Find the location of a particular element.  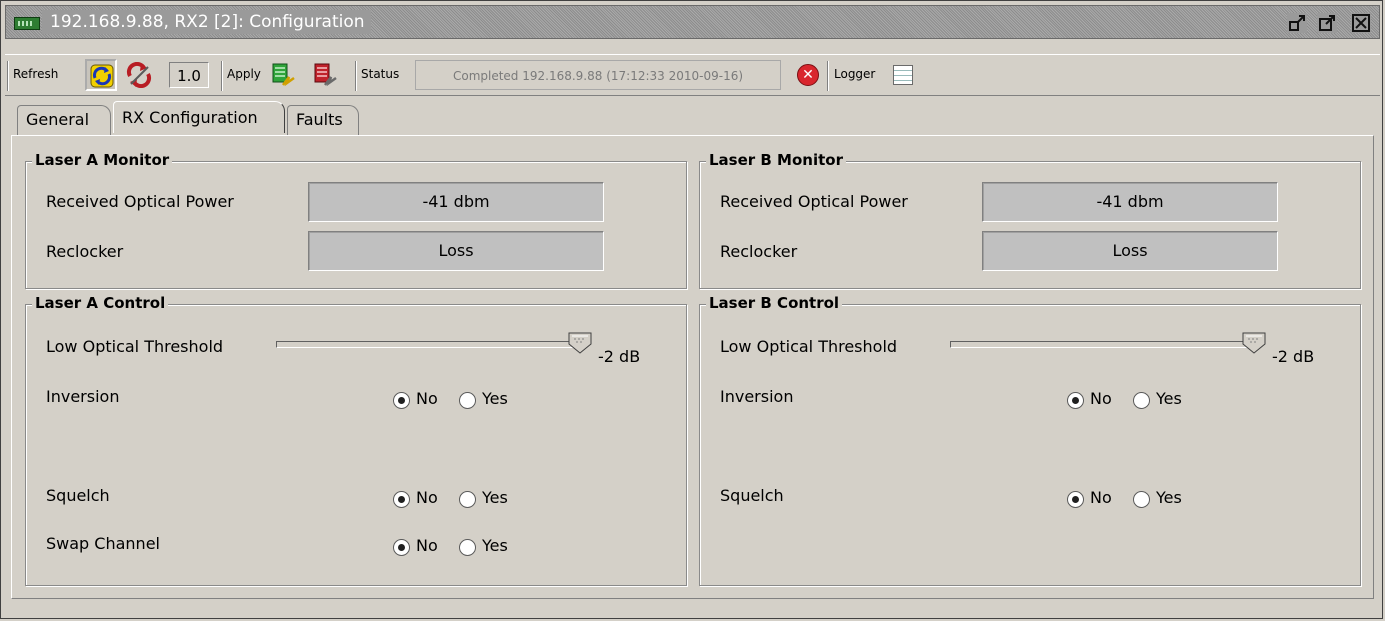

swap-yes-label: Yes is located at coordinates (495, 545).